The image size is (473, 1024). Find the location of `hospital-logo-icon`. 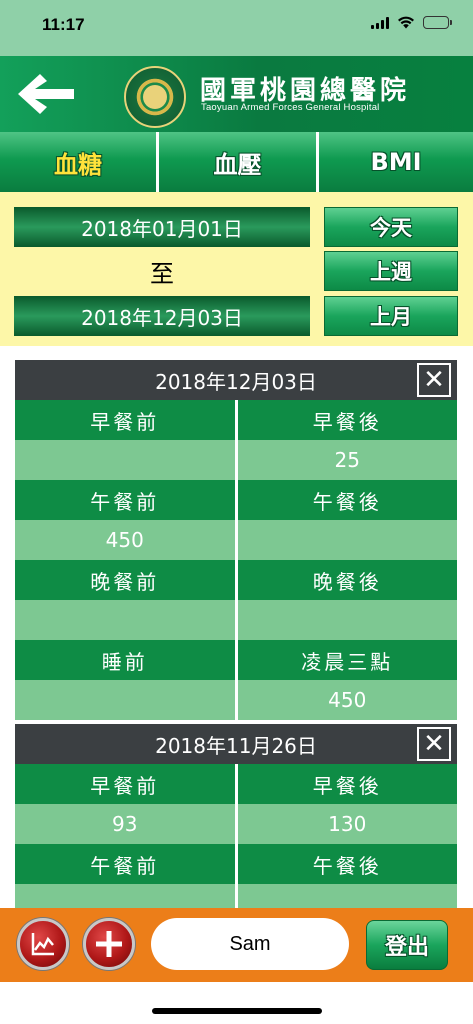

hospital-logo-icon is located at coordinates (155, 97).